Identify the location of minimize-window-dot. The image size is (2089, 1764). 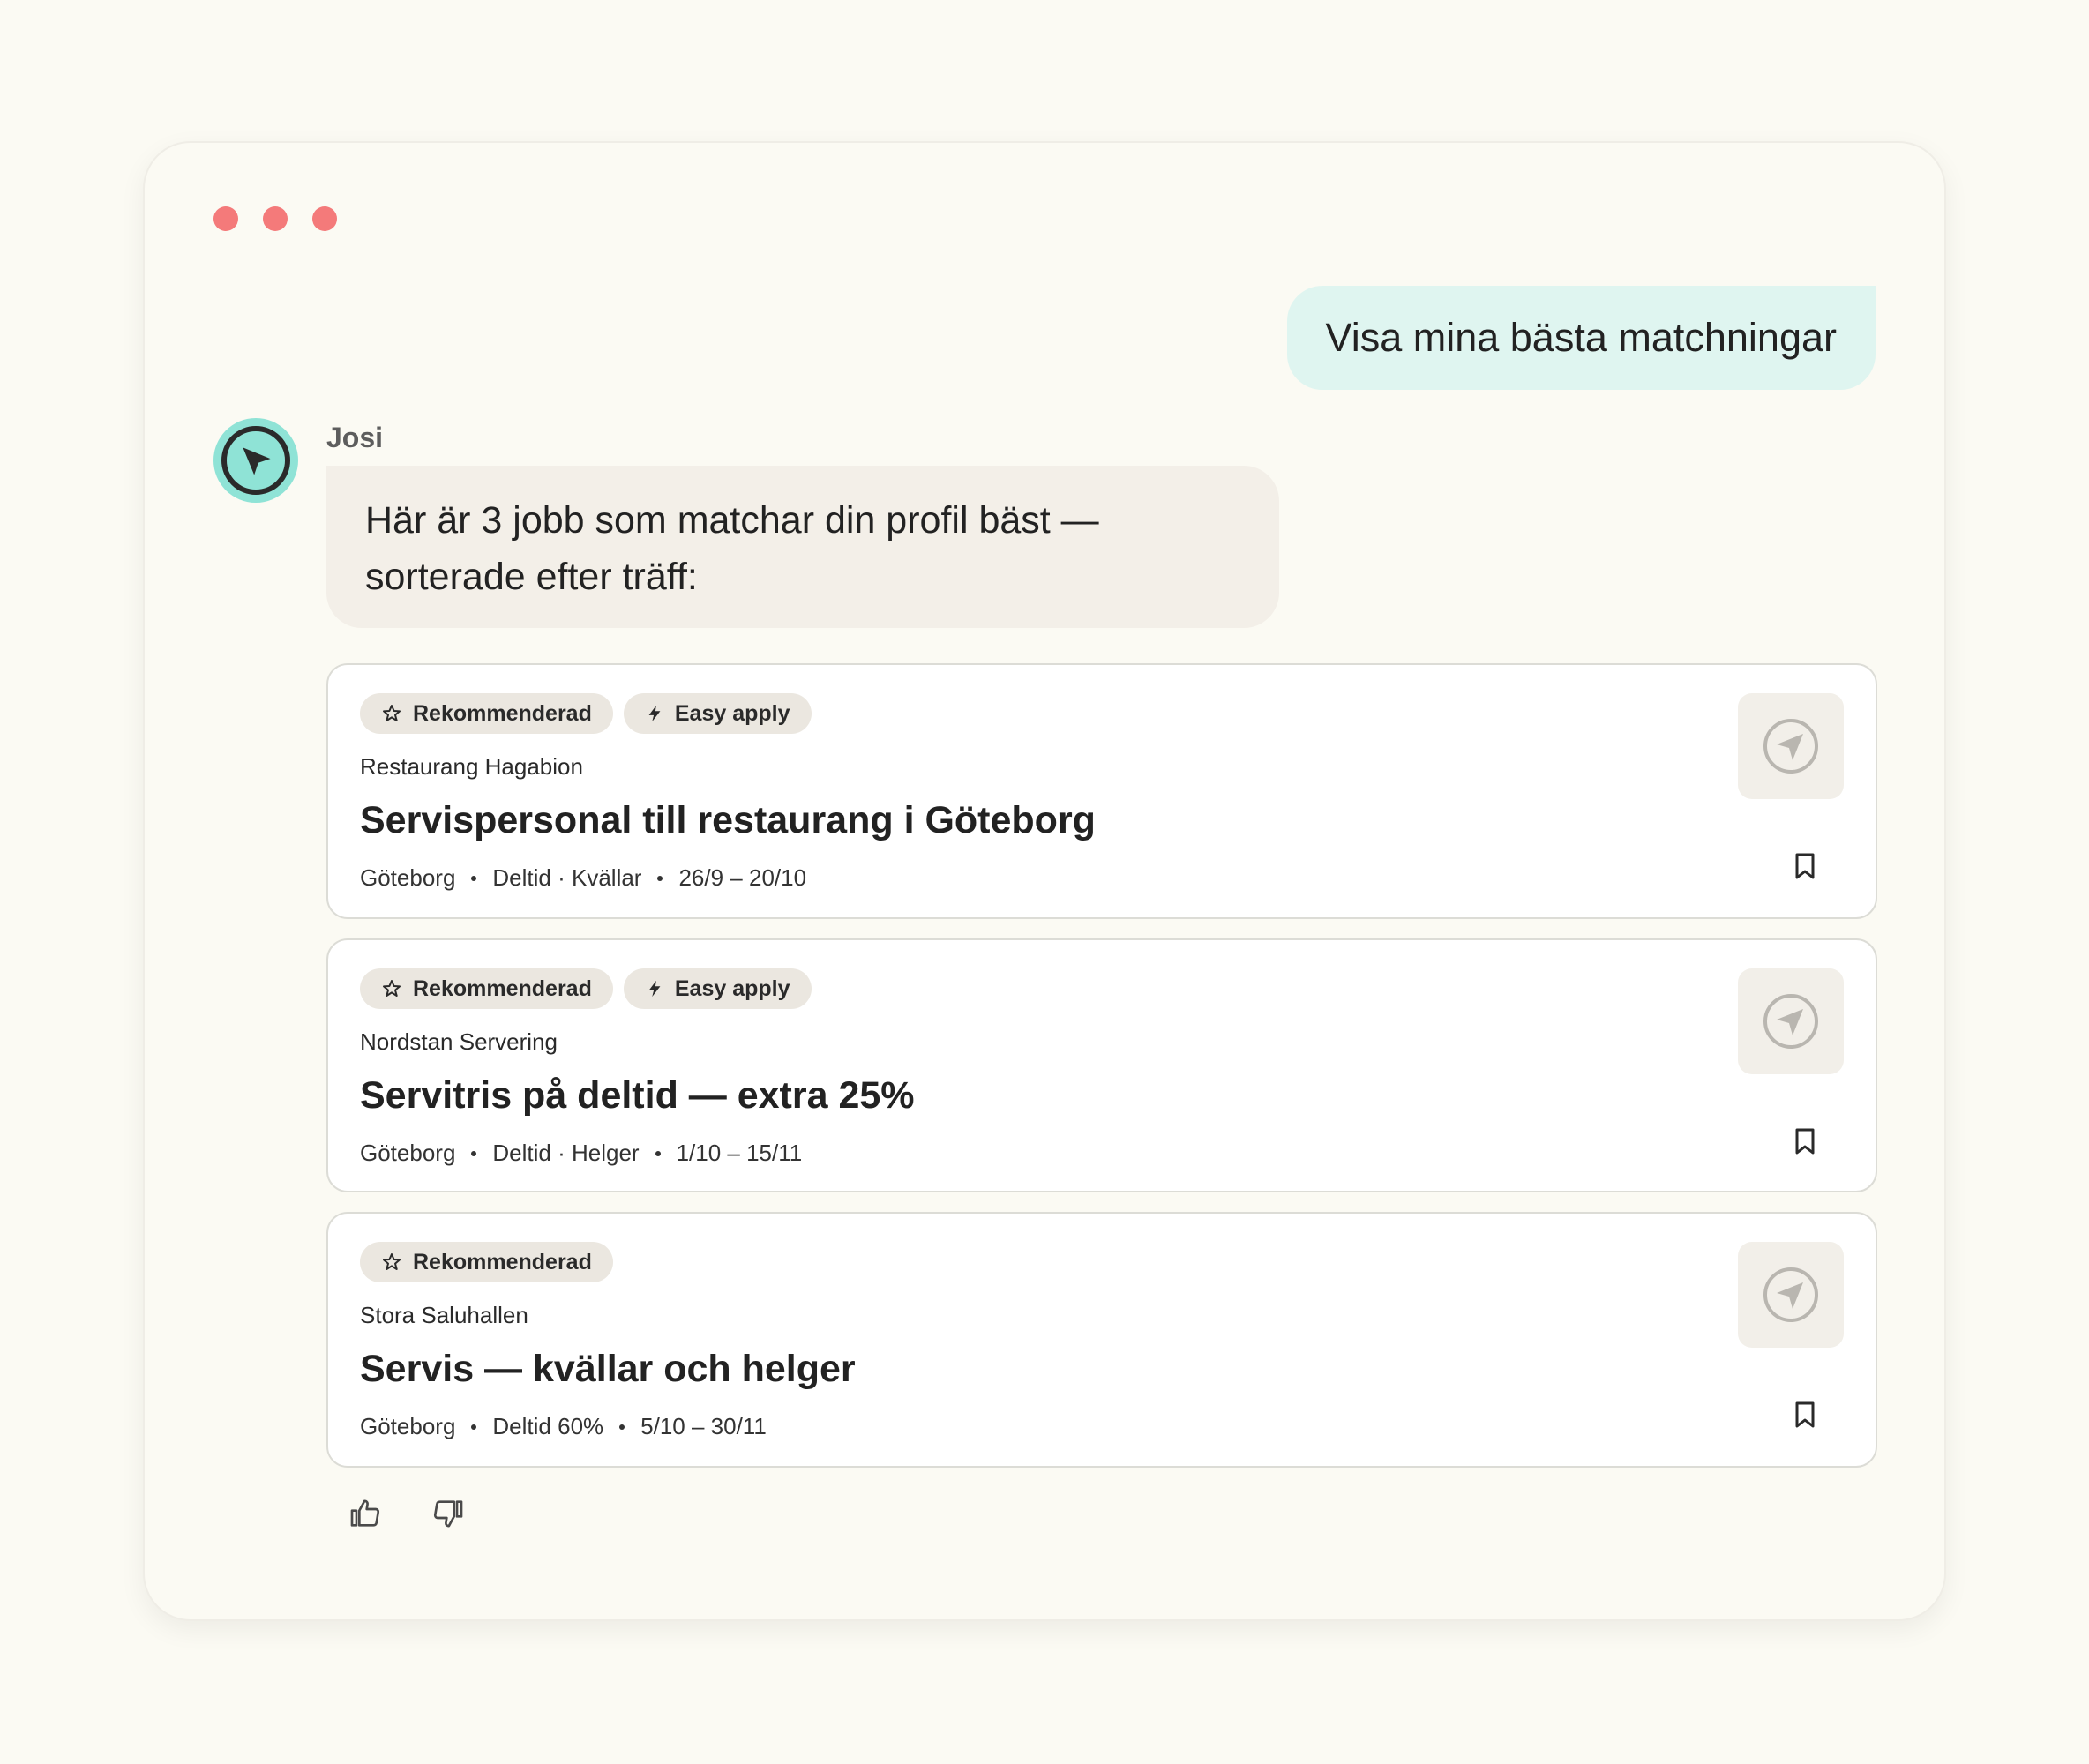
(275, 218).